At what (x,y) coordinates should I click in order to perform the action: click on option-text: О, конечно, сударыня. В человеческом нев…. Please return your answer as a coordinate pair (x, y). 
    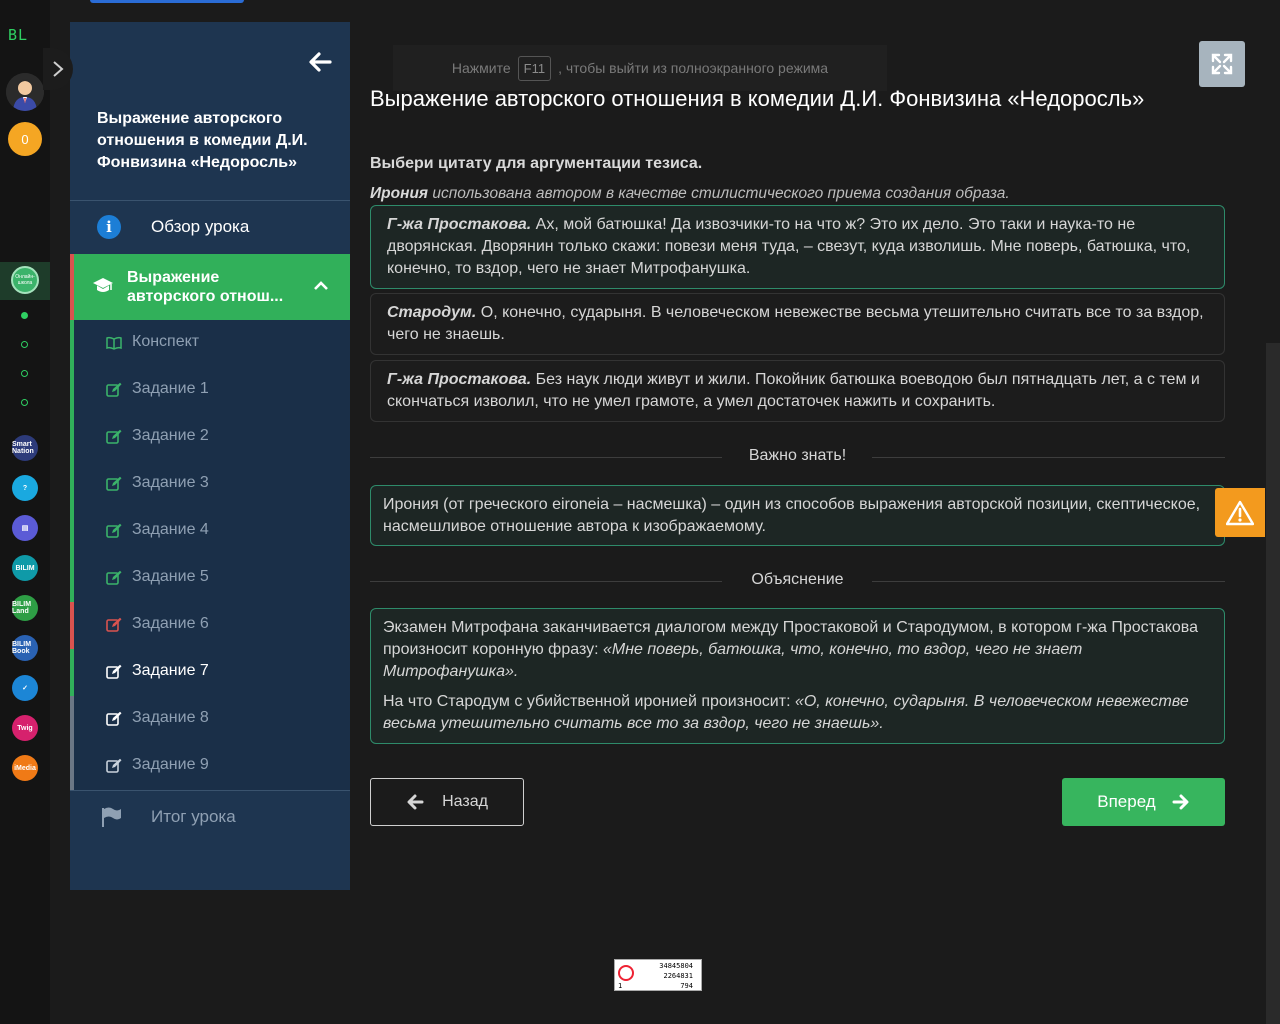
    Looking at the image, I should click on (795, 323).